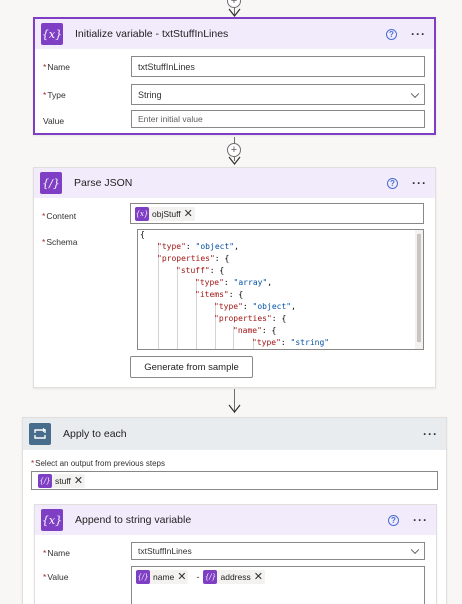  What do you see at coordinates (152, 34) in the screenshot?
I see `card-title: Initialize variable - txtStuffInLines` at bounding box center [152, 34].